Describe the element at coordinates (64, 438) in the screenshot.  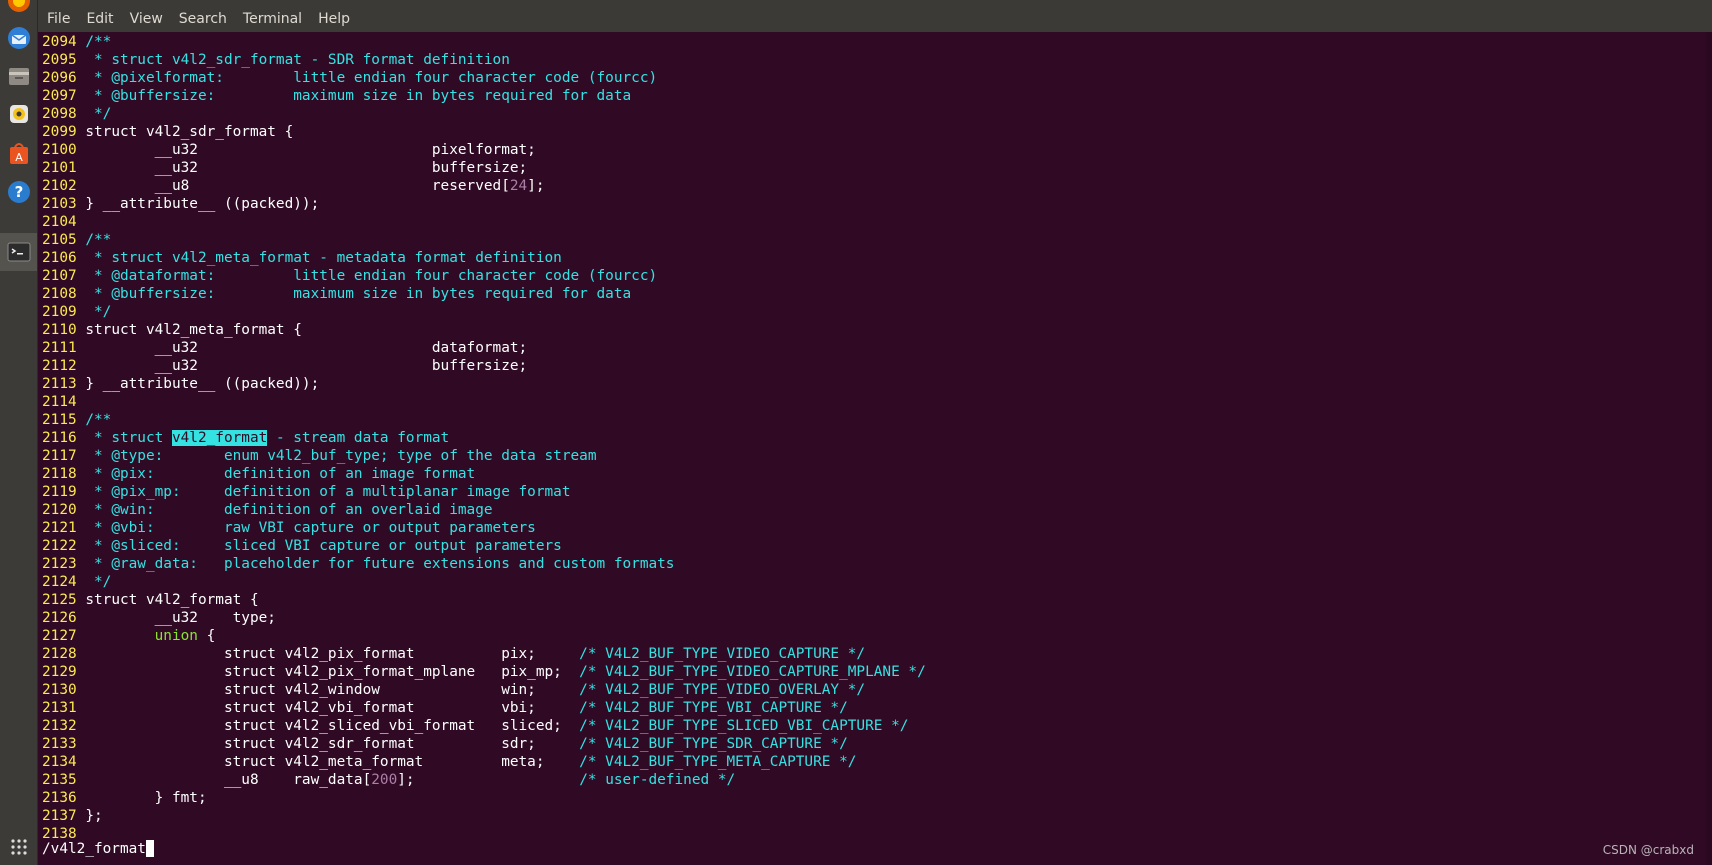
I see `line-number: 2116` at that location.